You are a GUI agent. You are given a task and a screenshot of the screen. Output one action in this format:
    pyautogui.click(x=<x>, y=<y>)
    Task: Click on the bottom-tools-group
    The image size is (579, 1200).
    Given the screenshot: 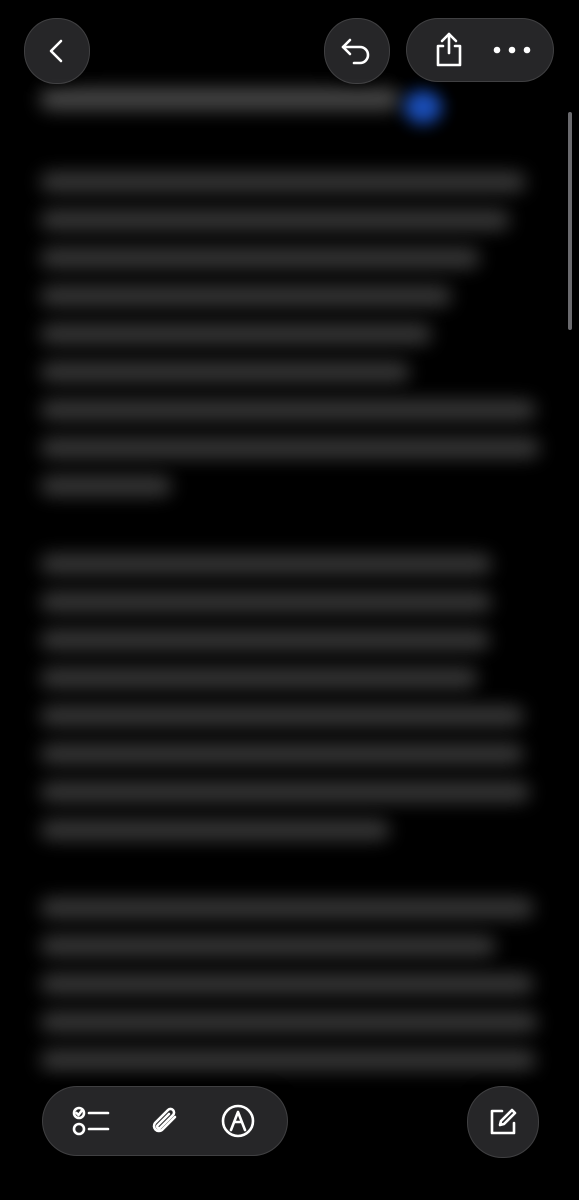 What is the action you would take?
    pyautogui.click(x=165, y=1121)
    